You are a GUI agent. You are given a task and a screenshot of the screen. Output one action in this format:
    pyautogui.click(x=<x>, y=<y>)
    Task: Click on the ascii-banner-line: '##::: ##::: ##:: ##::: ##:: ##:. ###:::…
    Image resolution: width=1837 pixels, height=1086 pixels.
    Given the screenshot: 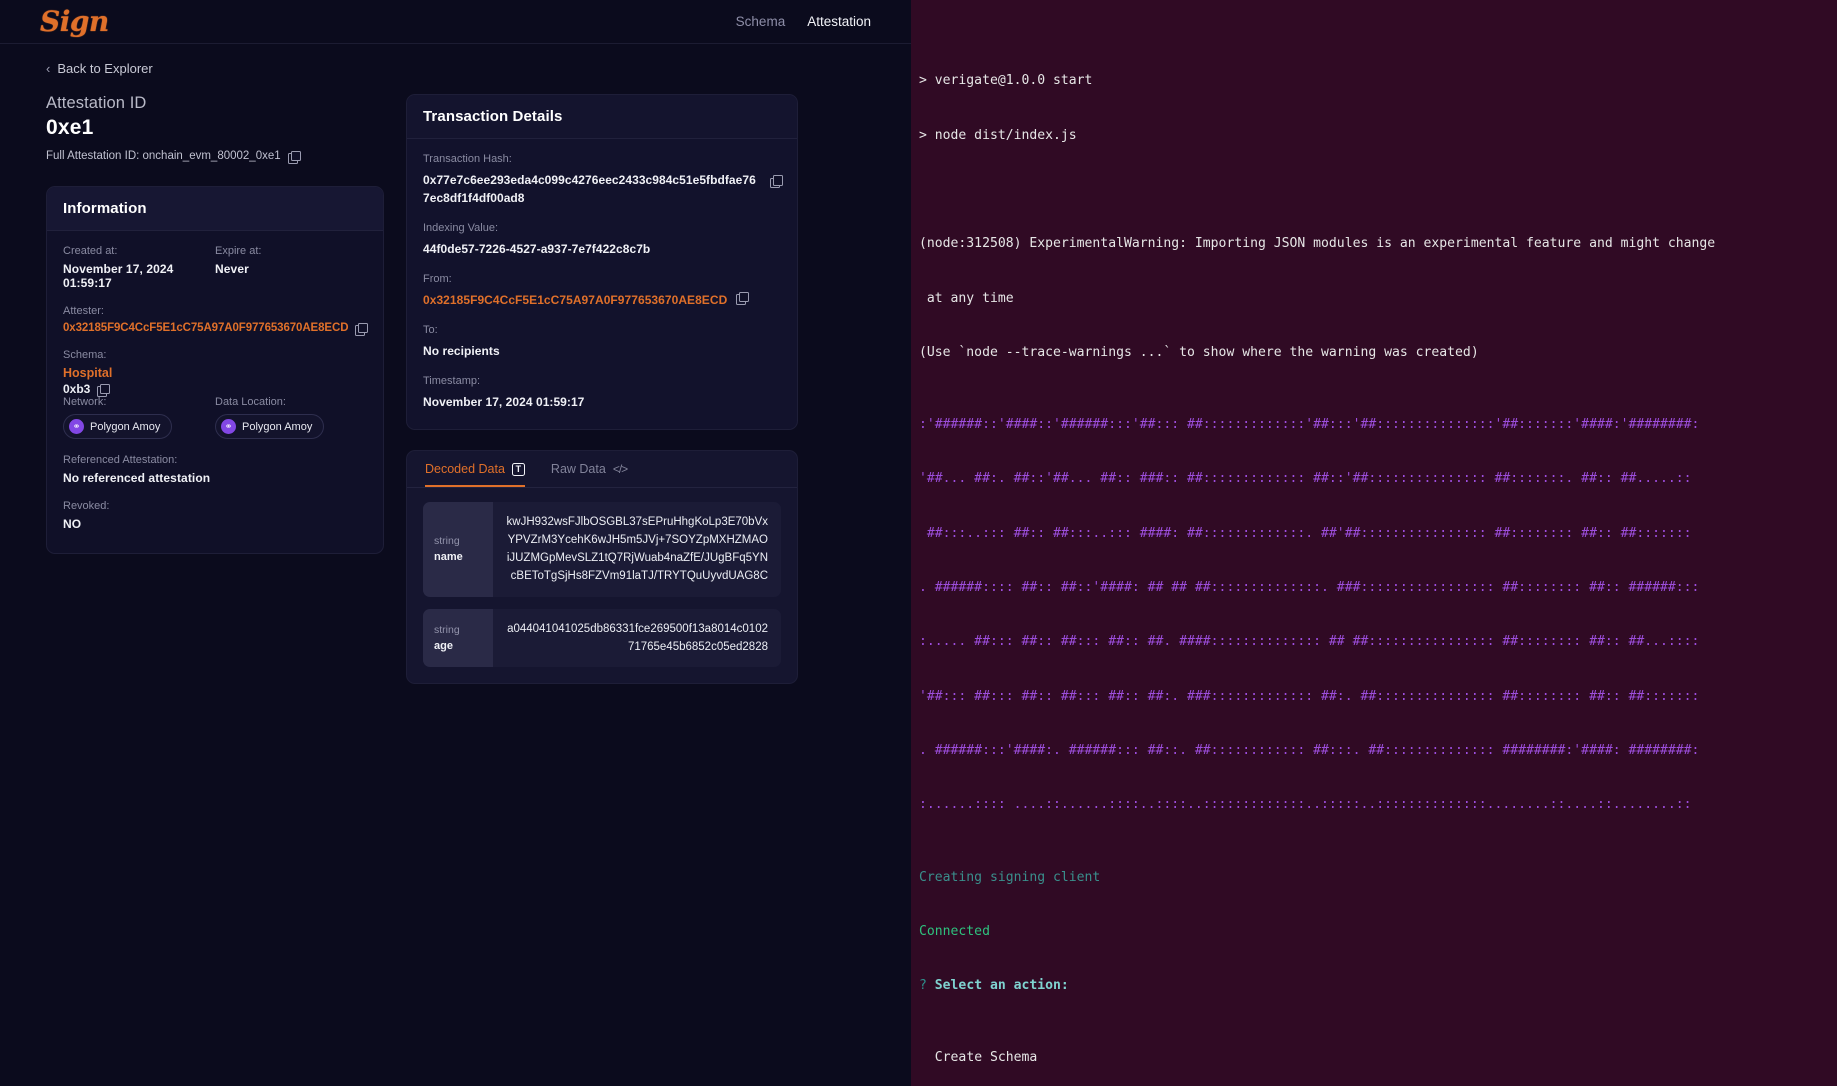 What is the action you would take?
    pyautogui.click(x=1309, y=696)
    